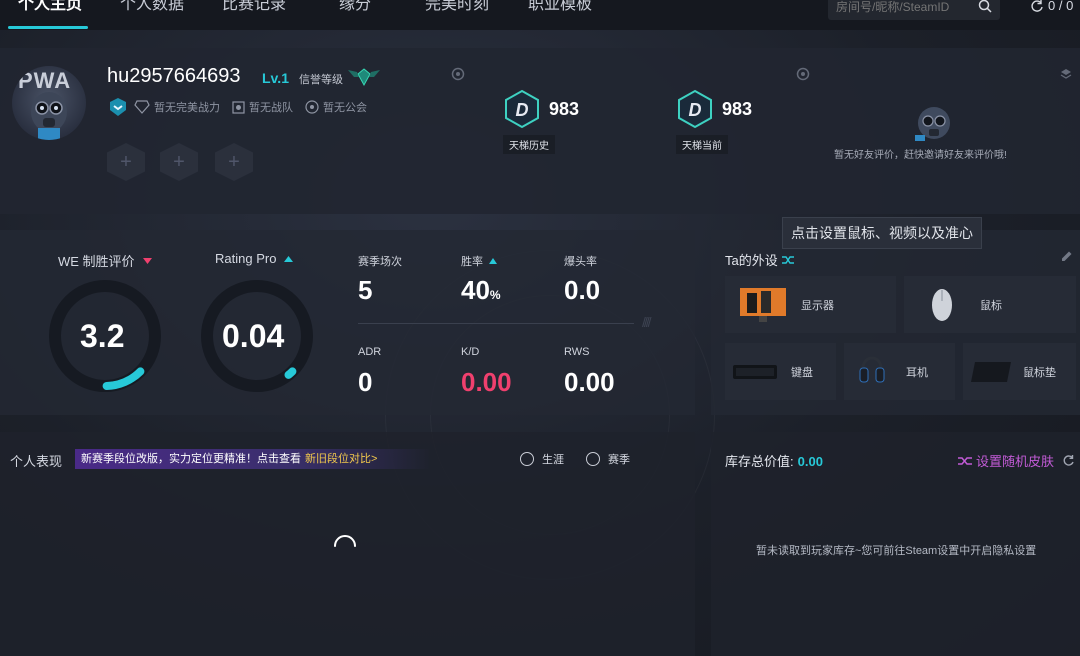 The image size is (1080, 656). I want to click on guild-icon, so click(312, 107).